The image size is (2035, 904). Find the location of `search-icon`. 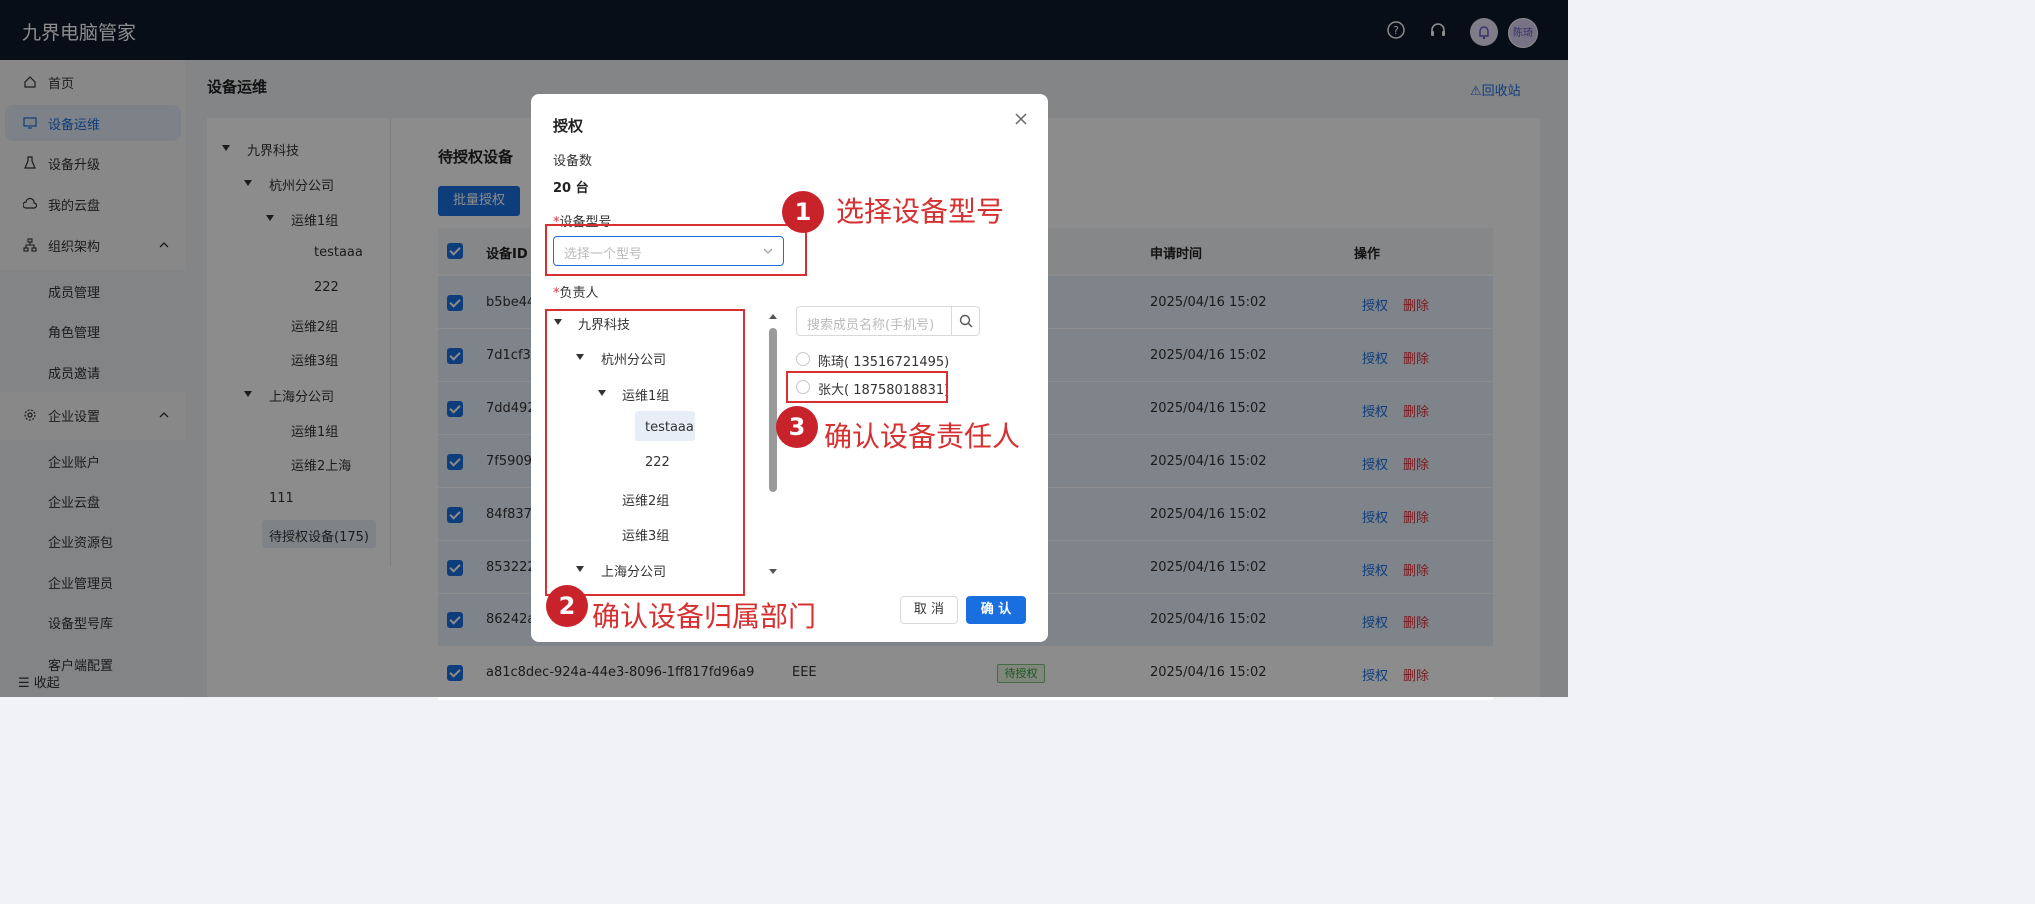

search-icon is located at coordinates (966, 321).